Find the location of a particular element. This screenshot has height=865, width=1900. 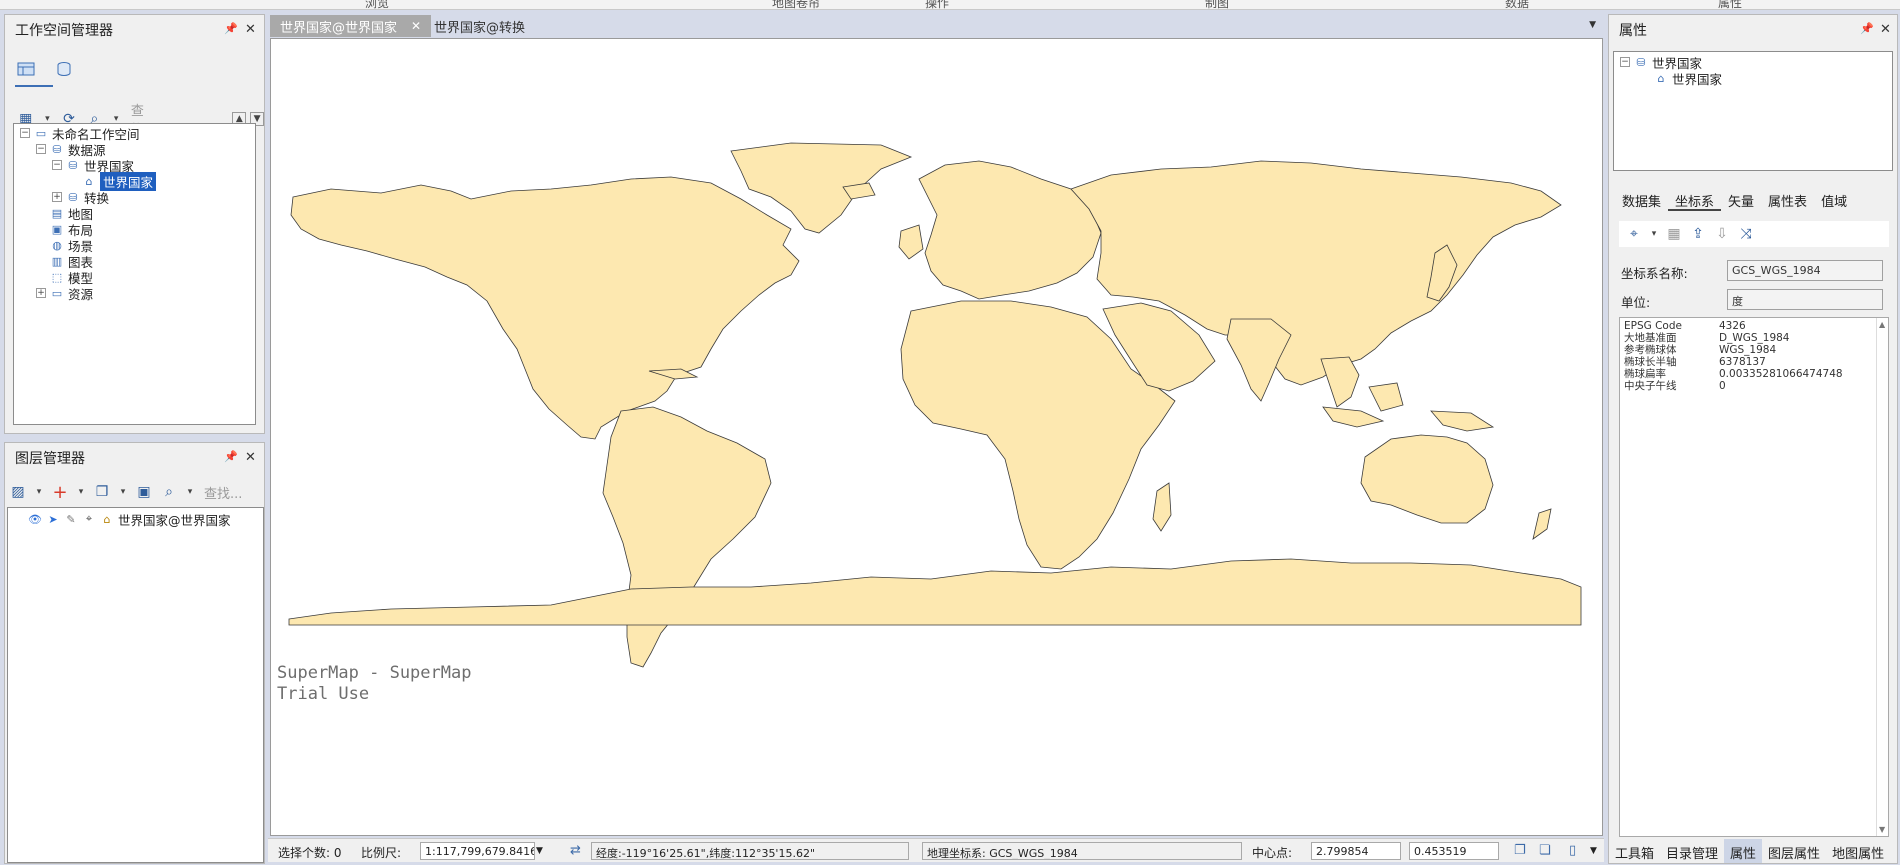

trial-watermark-line2: Trial Use is located at coordinates (323, 694).